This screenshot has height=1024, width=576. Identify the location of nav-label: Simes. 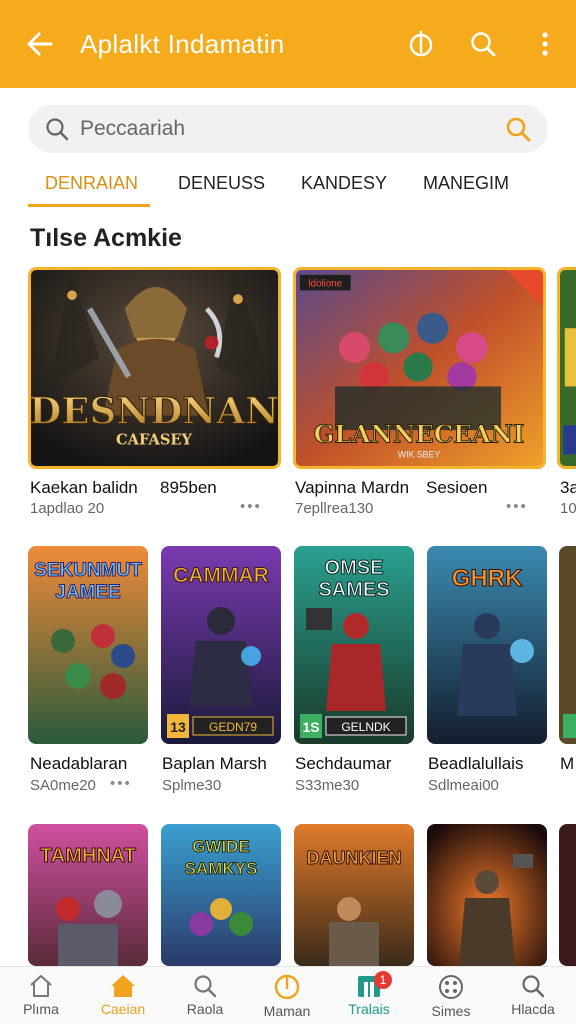
(451, 1011).